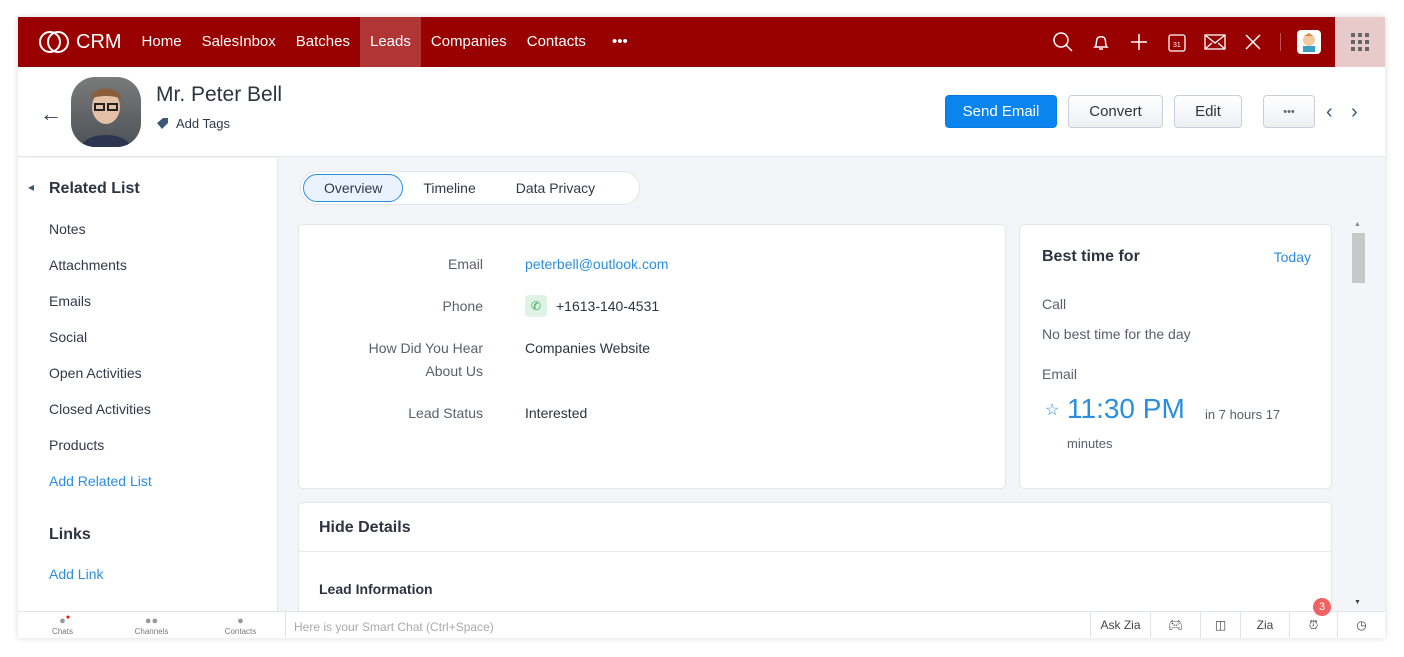 This screenshot has width=1404, height=657. I want to click on related-list-title: Related List, so click(94, 188).